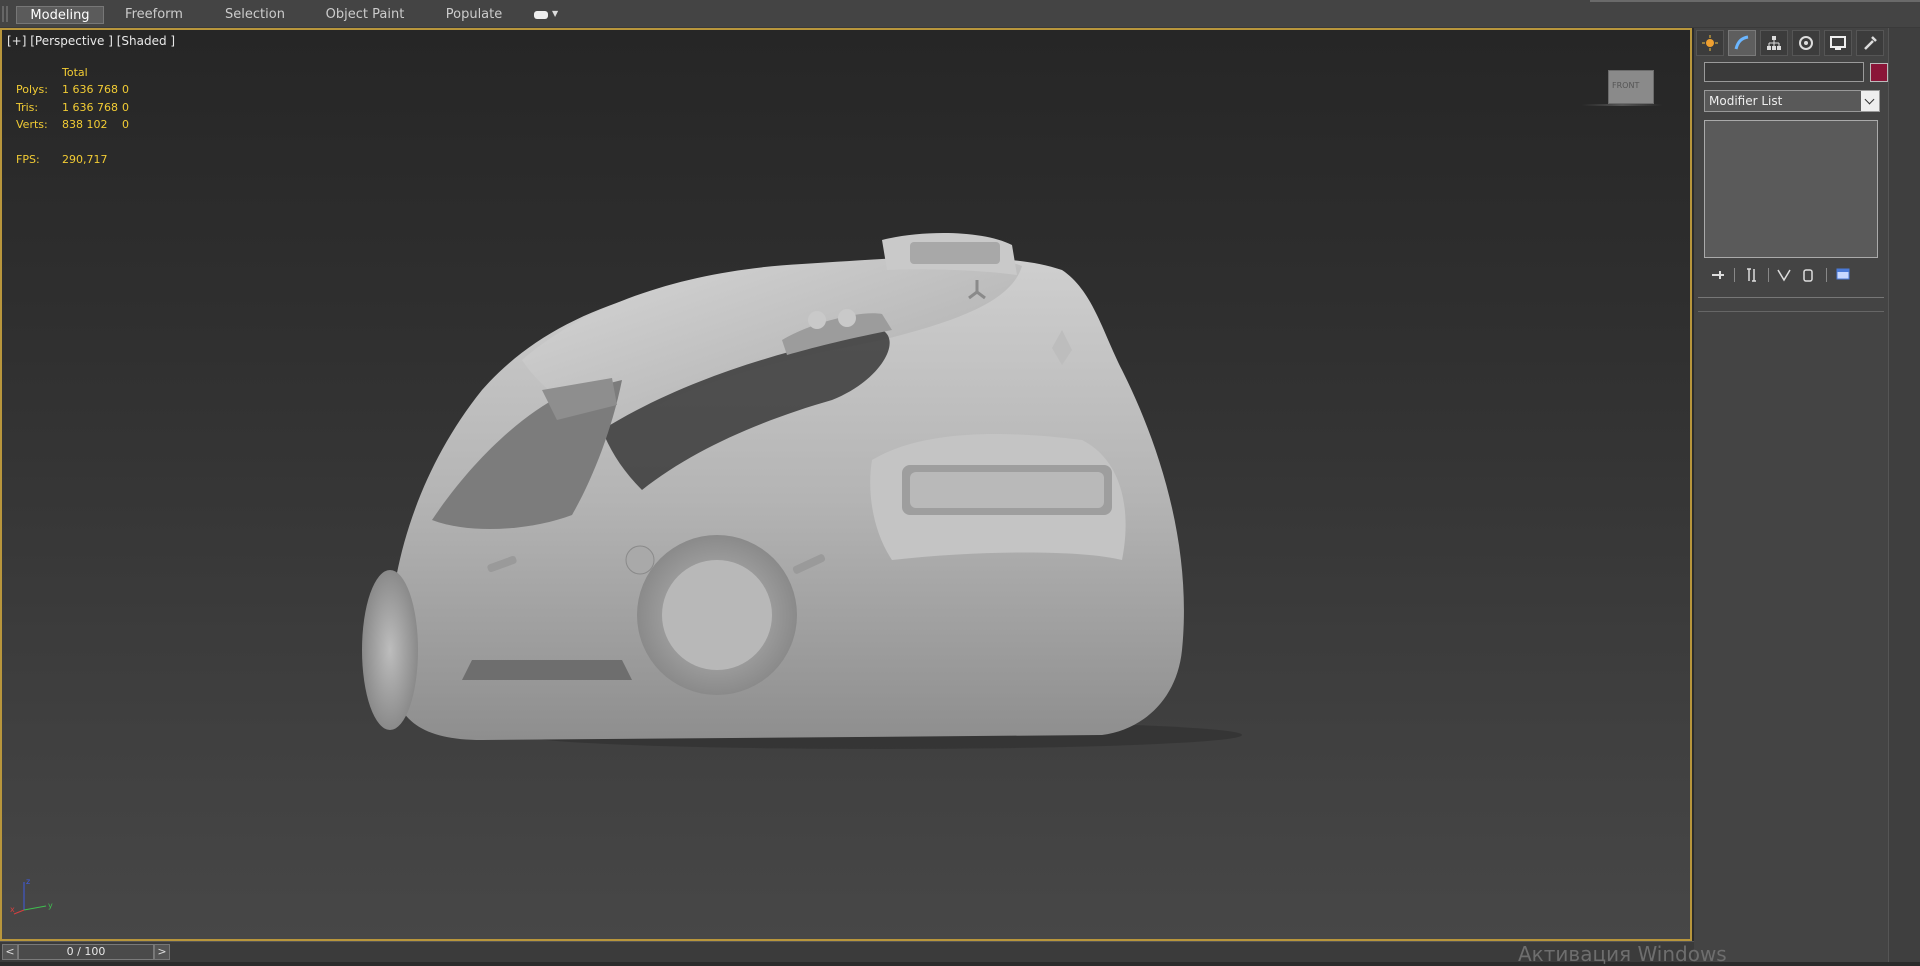  Describe the element at coordinates (255, 15) in the screenshot. I see `tab-selection: Selection` at that location.